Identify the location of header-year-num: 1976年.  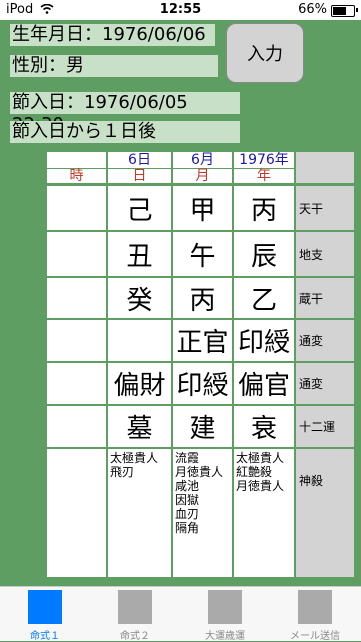
(264, 160).